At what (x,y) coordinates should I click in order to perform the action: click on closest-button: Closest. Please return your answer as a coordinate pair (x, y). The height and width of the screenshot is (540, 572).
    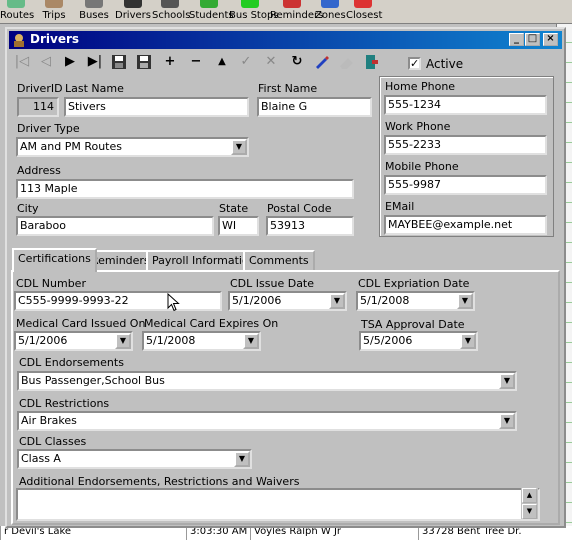
    Looking at the image, I should click on (364, 12).